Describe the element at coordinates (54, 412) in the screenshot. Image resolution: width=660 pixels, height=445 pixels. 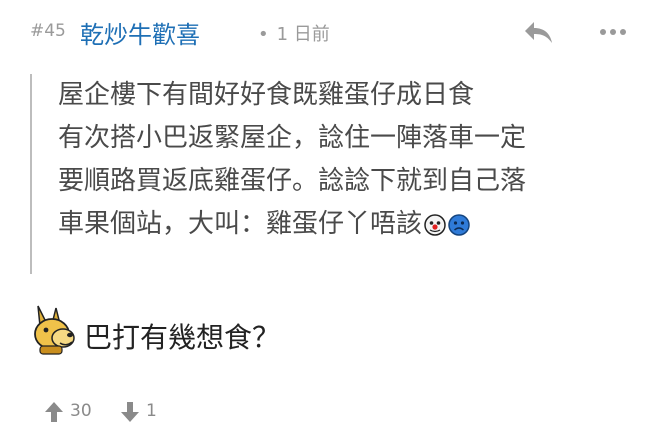
I see `thumbs-up-icon` at that location.